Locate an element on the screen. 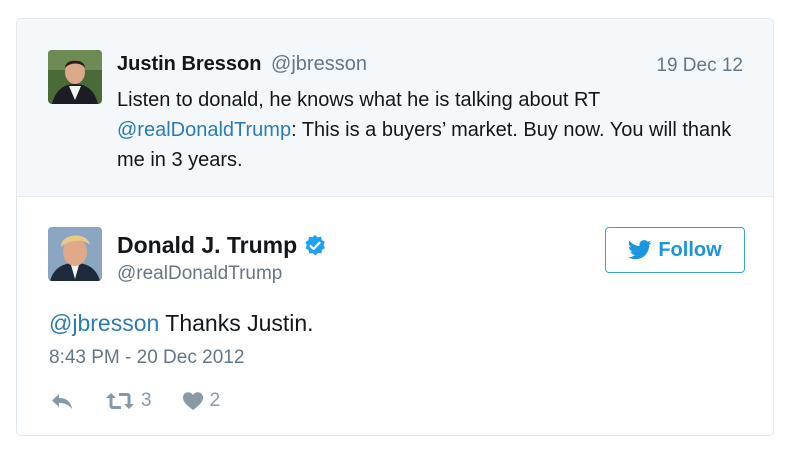 This screenshot has height=457, width=798. tweet-actions: 3 2 is located at coordinates (134, 401).